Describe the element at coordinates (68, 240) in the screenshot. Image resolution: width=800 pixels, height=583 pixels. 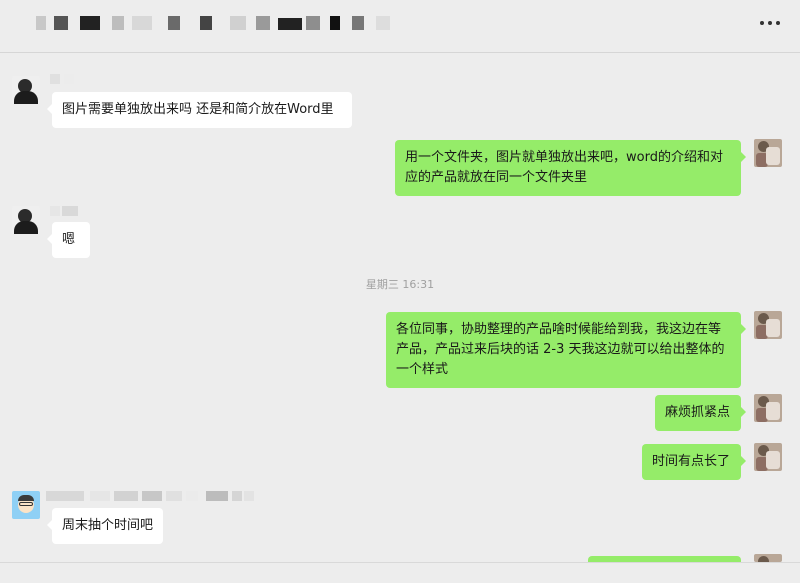
I see `message-bubble: 嗯` at that location.